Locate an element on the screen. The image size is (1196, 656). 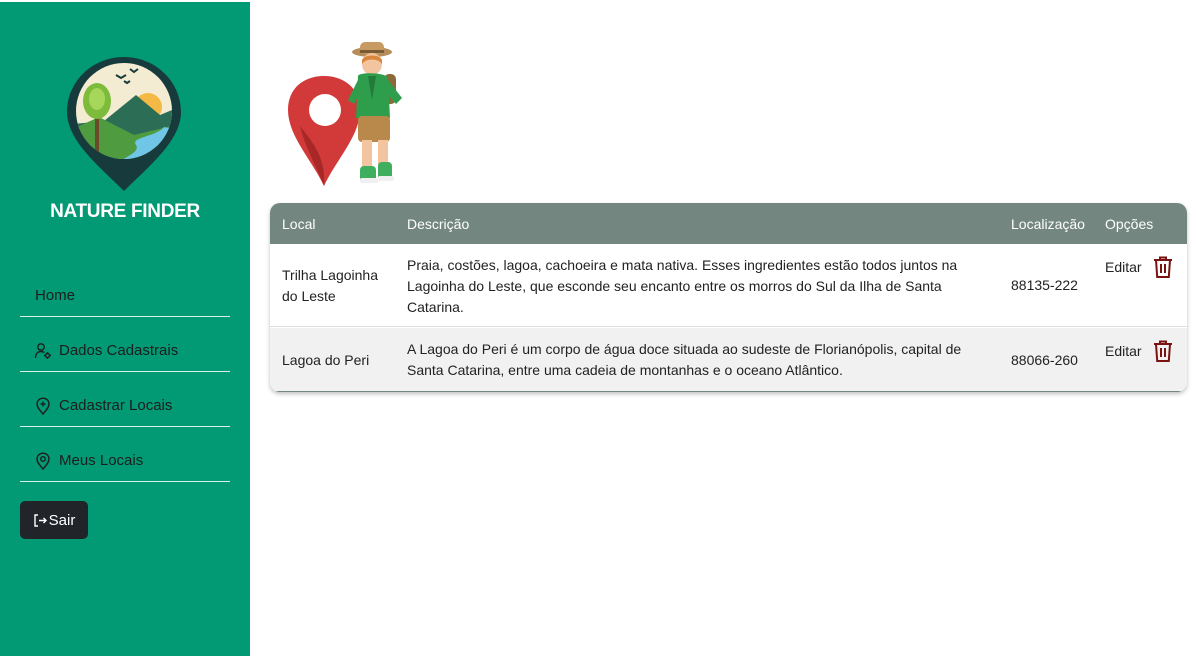
sidebar-item-label: Cadastrar Locais is located at coordinates (116, 405).